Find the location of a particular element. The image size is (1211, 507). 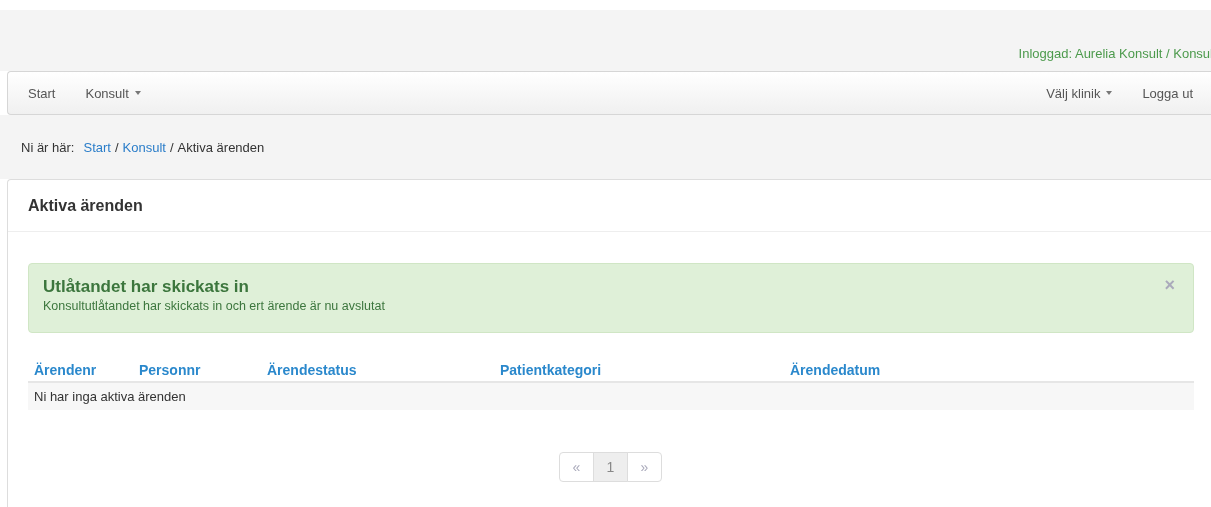

alert-message: Konsultutlåtandet har skickats in och ert ärende är nu avslutat is located at coordinates (214, 306).